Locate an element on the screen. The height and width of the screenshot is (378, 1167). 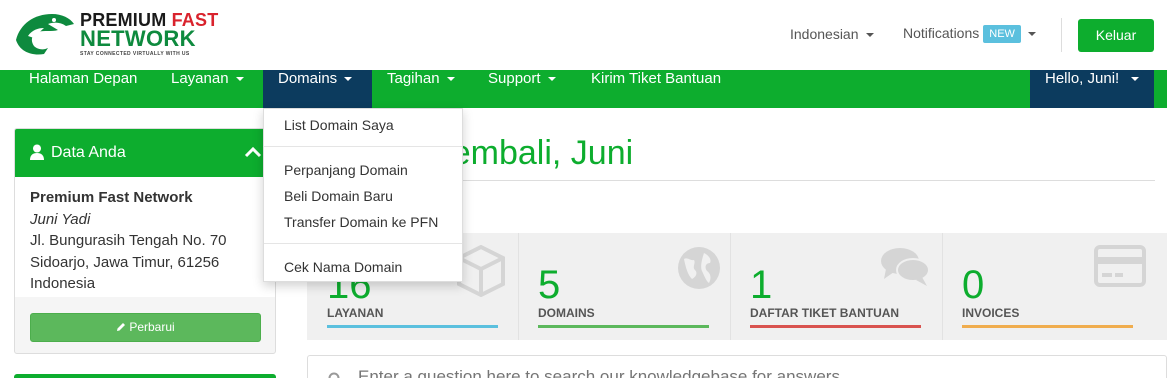
chevron-up-icon is located at coordinates (253, 152).